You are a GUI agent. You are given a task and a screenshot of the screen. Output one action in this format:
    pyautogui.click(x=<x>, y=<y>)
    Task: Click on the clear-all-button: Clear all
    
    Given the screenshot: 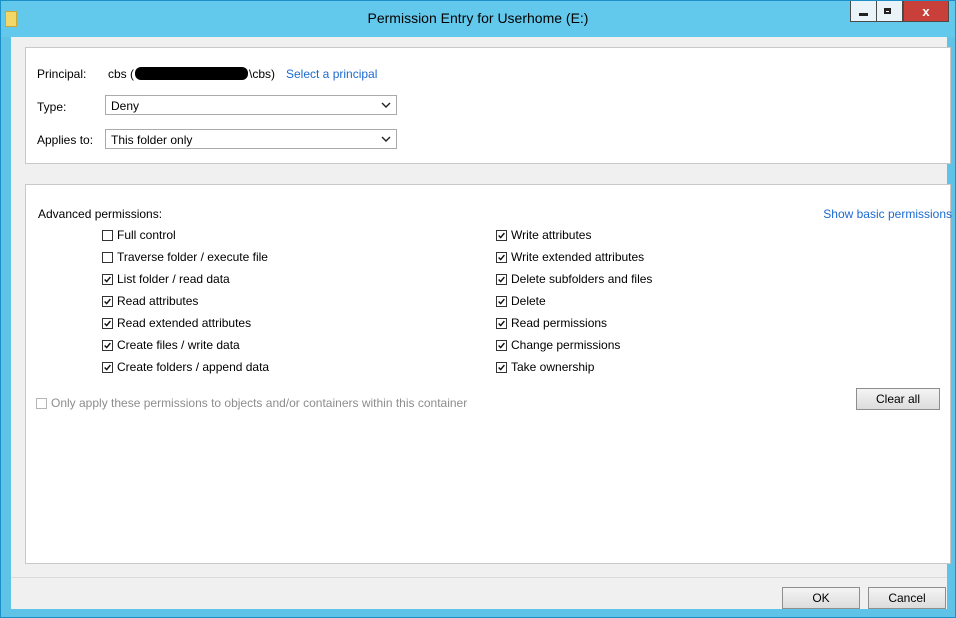 What is the action you would take?
    pyautogui.click(x=898, y=399)
    